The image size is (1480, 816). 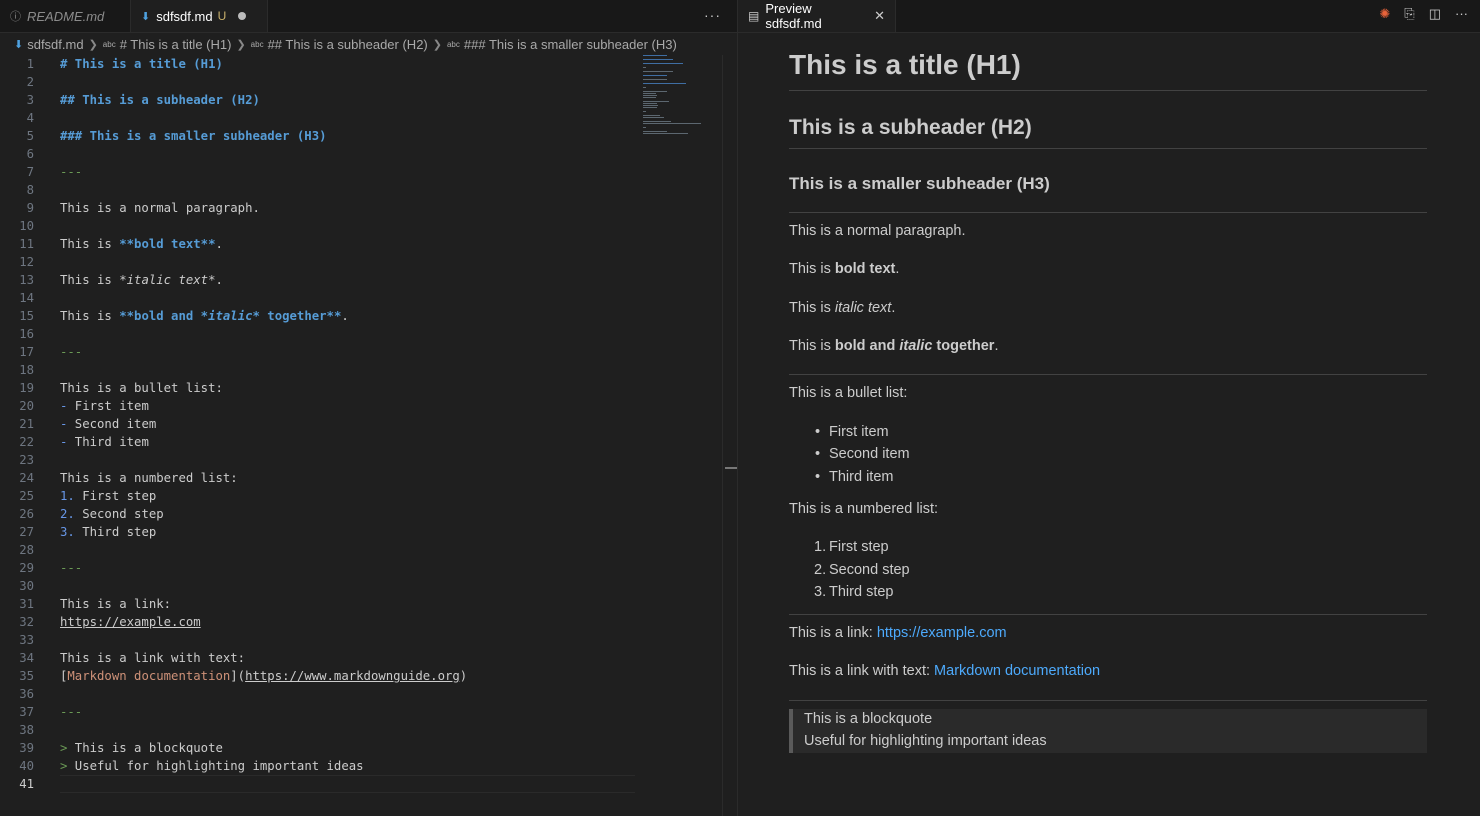 I want to click on code-line: 19 This is a bullet list:, so click(x=361, y=388).